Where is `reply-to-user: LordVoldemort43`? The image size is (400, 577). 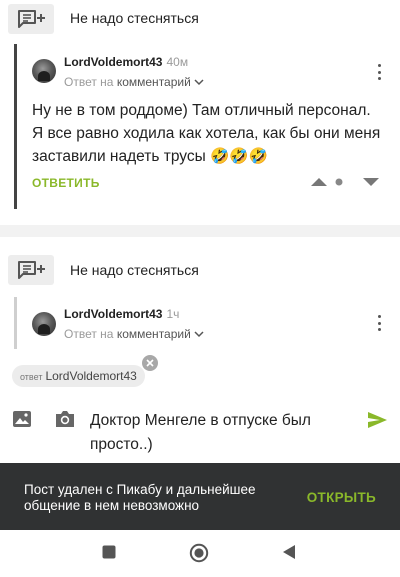
reply-to-user: LordVoldemort43 is located at coordinates (91, 376).